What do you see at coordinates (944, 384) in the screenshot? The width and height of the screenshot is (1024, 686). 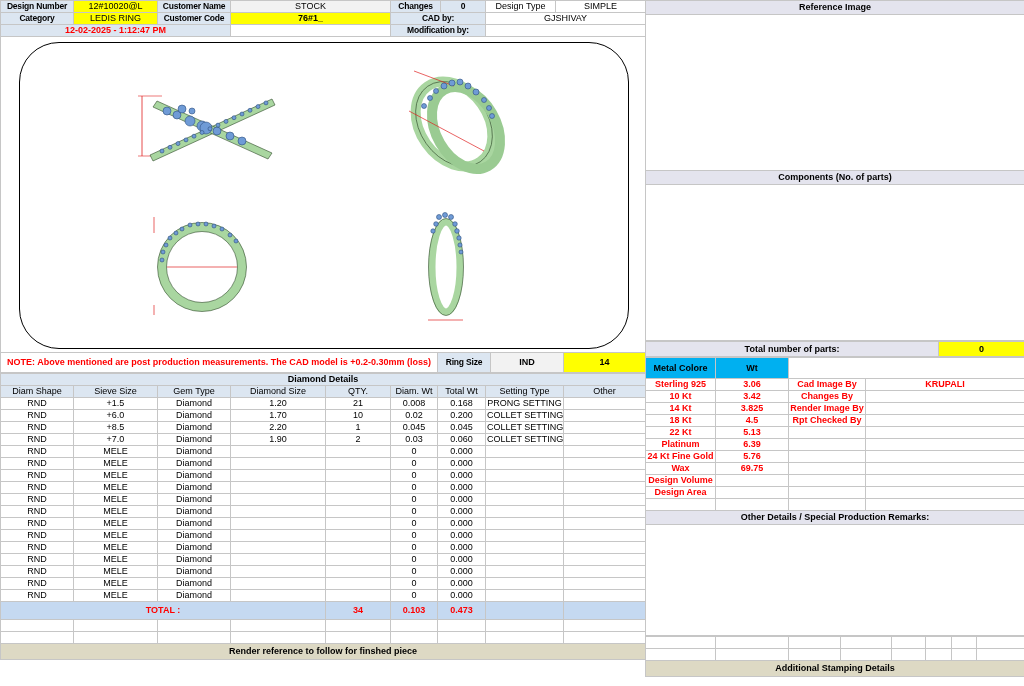 I see `credit-value: KRUPALI` at bounding box center [944, 384].